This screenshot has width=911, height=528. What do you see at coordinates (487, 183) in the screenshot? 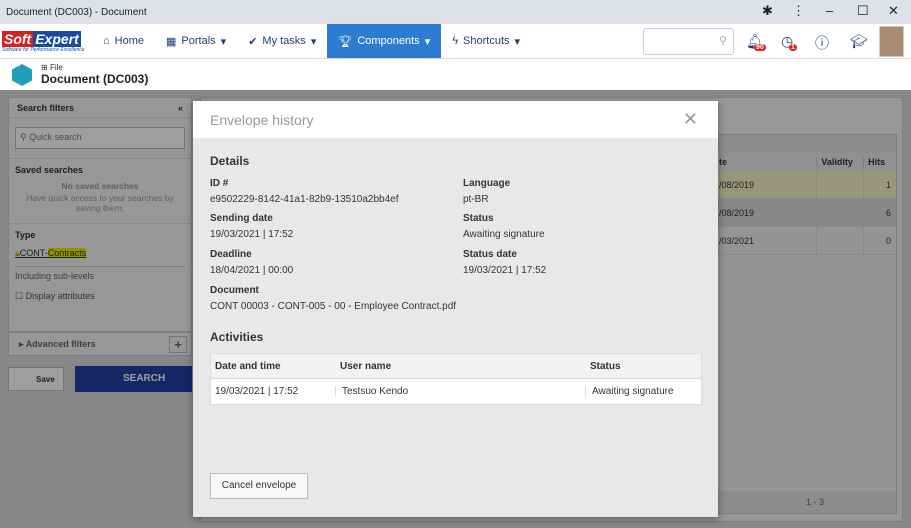
I see `label: Language` at bounding box center [487, 183].